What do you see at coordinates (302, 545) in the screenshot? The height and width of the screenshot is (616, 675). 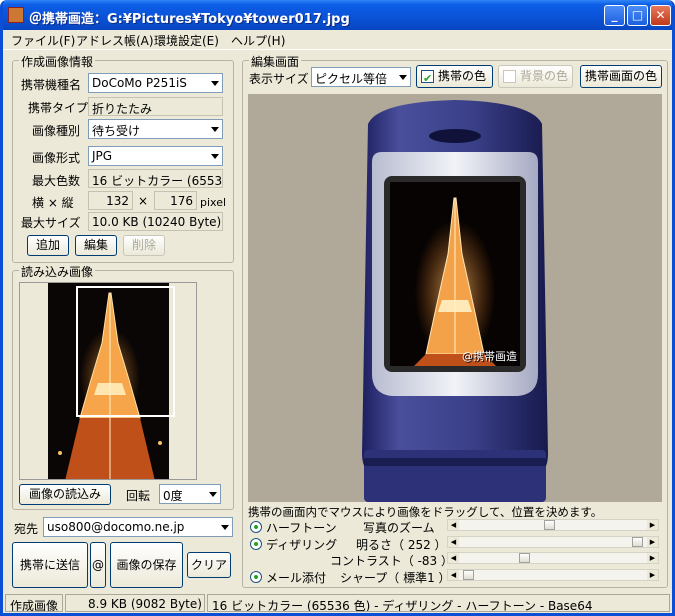 I see `dithering-label: ディザリング` at bounding box center [302, 545].